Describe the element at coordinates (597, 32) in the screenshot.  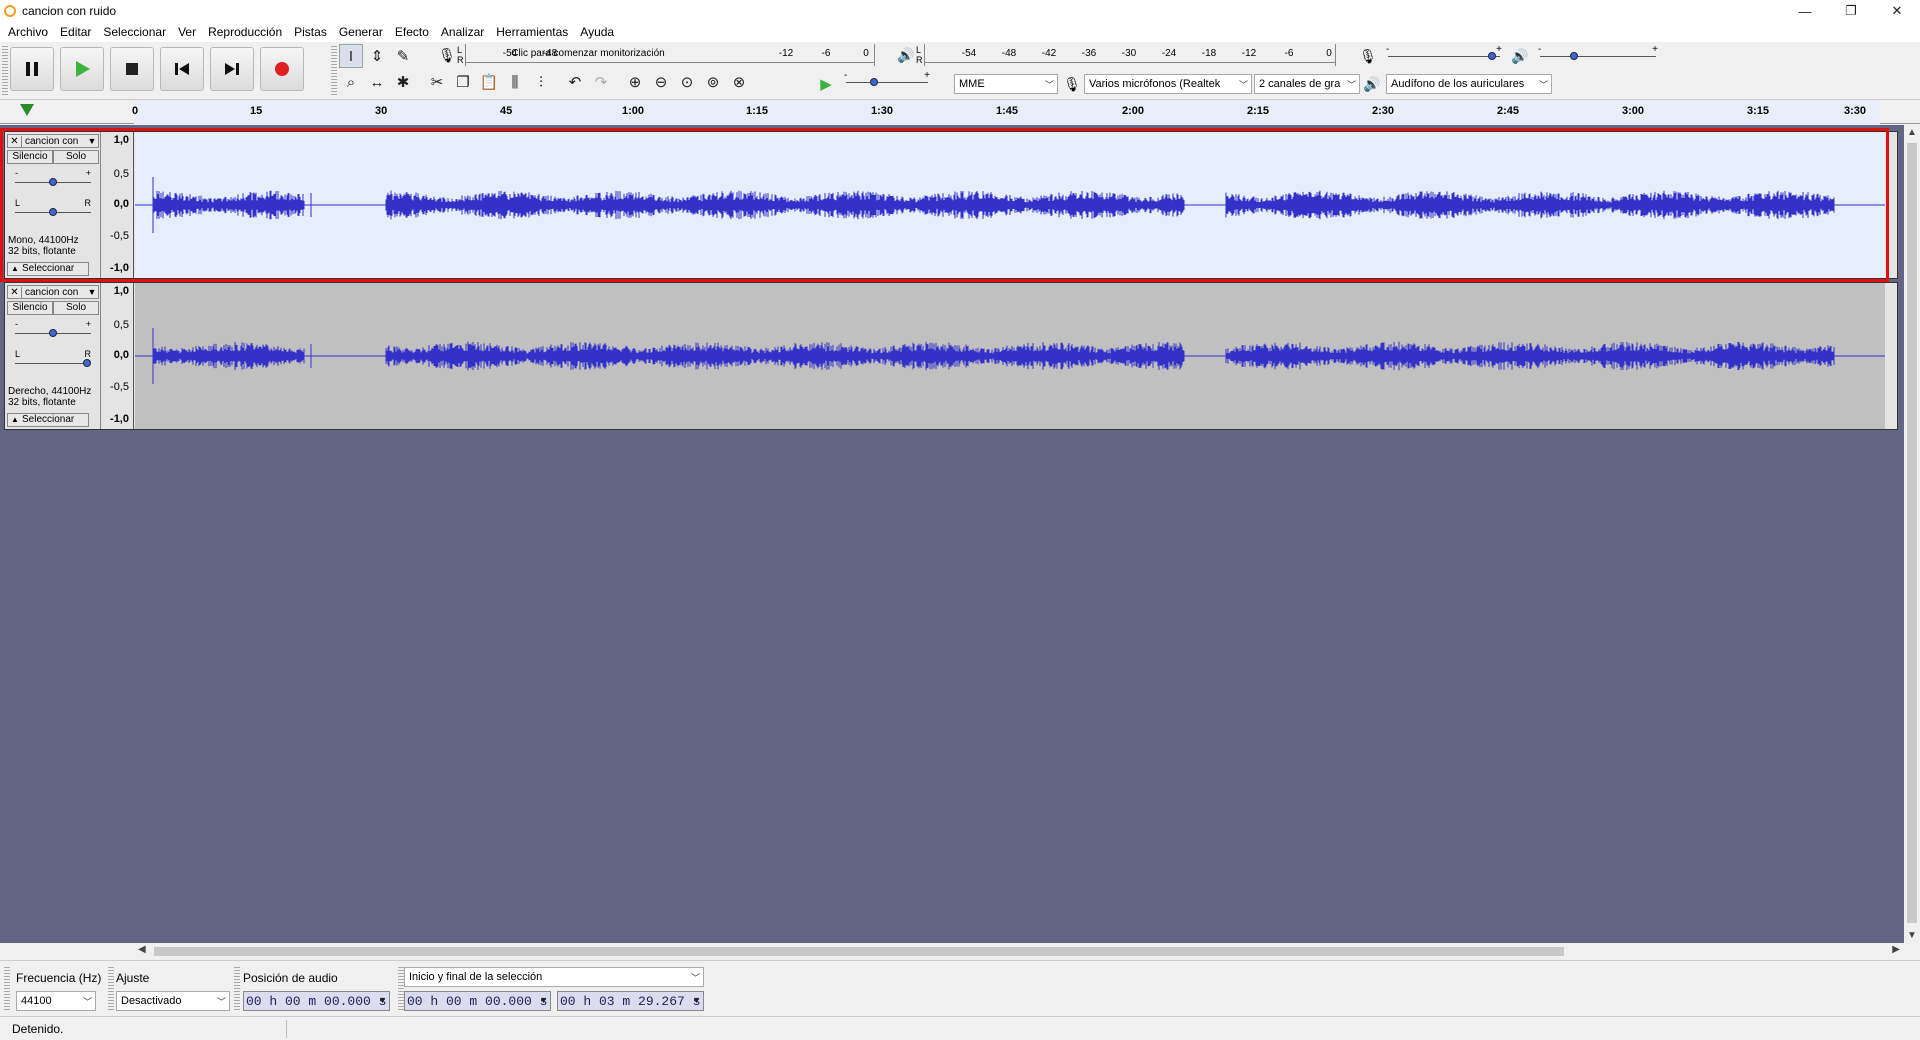
I see `menu-ayuda: Ayuda` at that location.